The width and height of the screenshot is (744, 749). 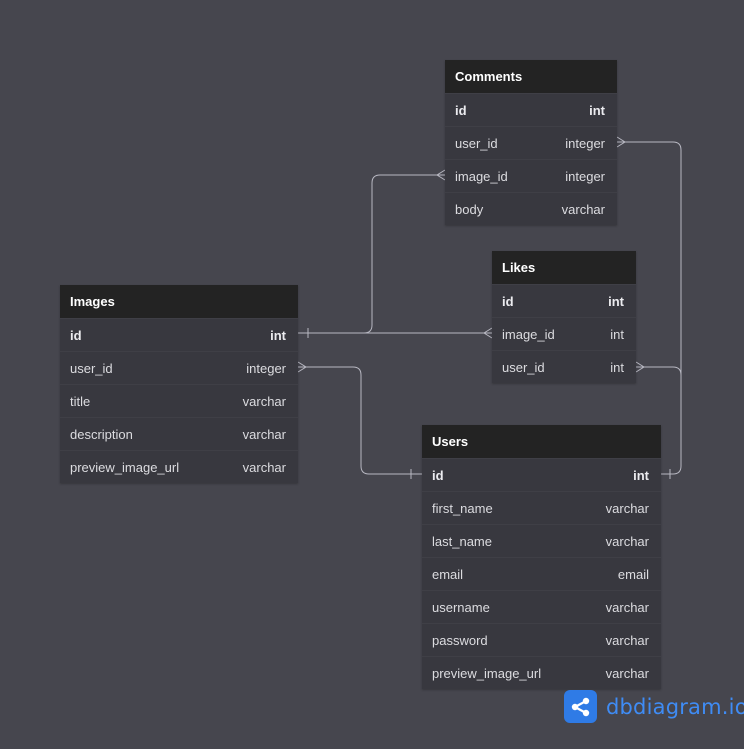 What do you see at coordinates (541, 507) in the screenshot?
I see `column-row: first_name varchar` at bounding box center [541, 507].